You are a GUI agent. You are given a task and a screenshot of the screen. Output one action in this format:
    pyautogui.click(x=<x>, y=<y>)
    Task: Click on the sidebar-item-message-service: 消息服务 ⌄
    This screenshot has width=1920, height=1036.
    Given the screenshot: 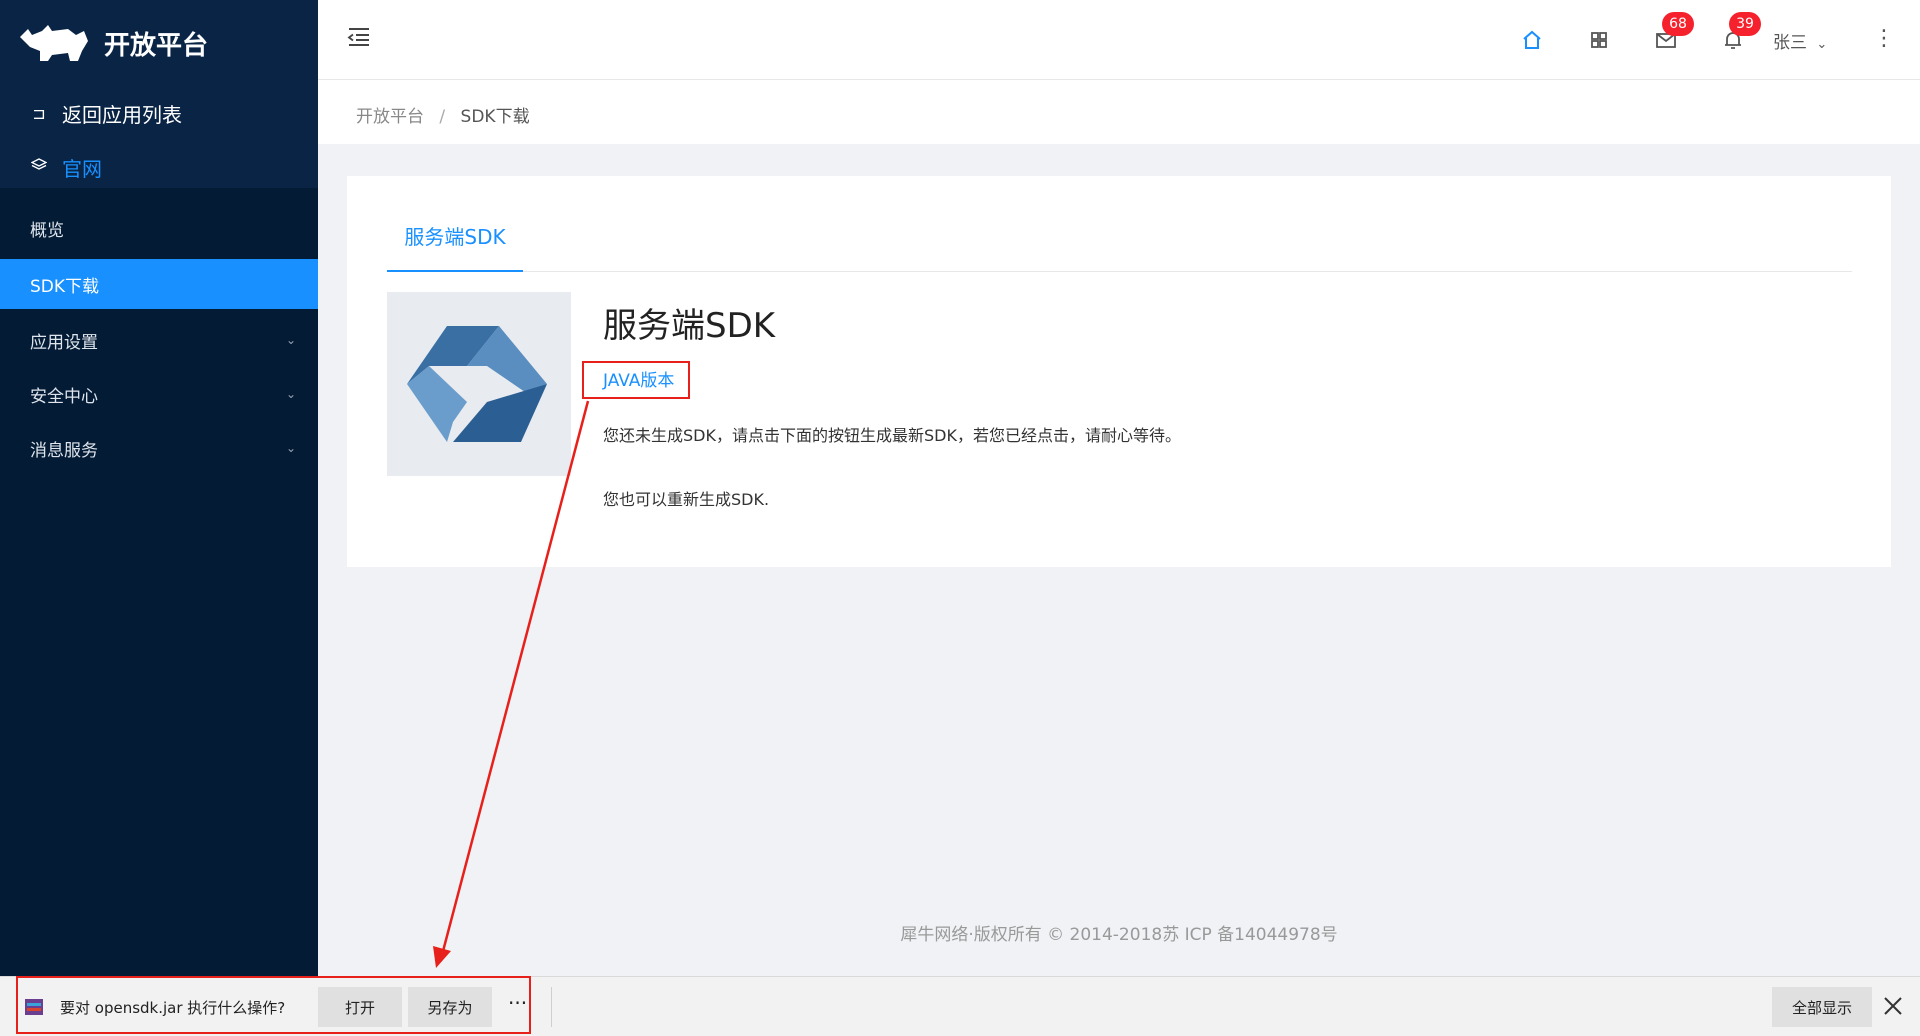 What is the action you would take?
    pyautogui.click(x=159, y=448)
    